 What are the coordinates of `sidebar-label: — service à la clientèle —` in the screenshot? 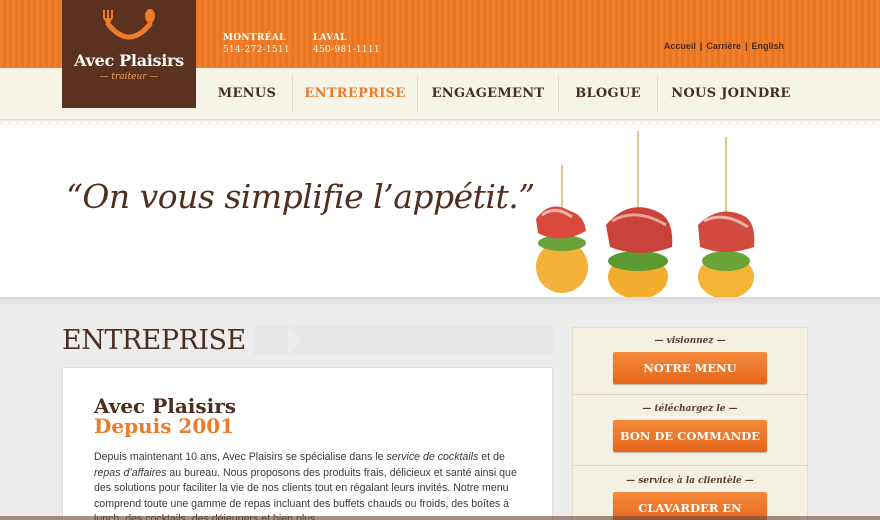 It's located at (690, 481).